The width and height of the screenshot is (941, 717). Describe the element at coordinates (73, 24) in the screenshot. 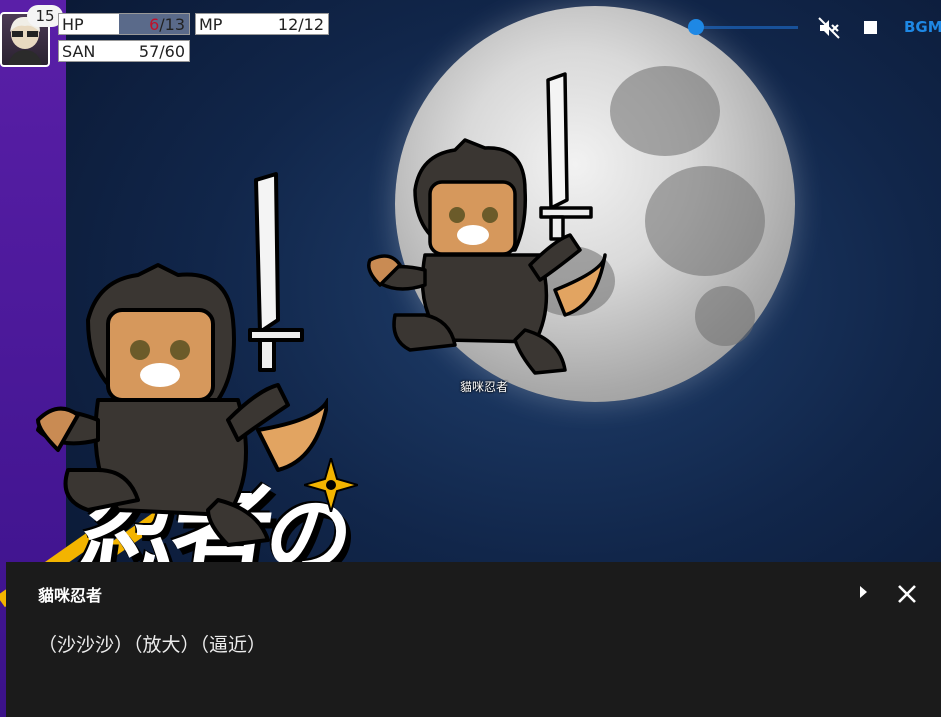

I see `hp-label: HP` at that location.